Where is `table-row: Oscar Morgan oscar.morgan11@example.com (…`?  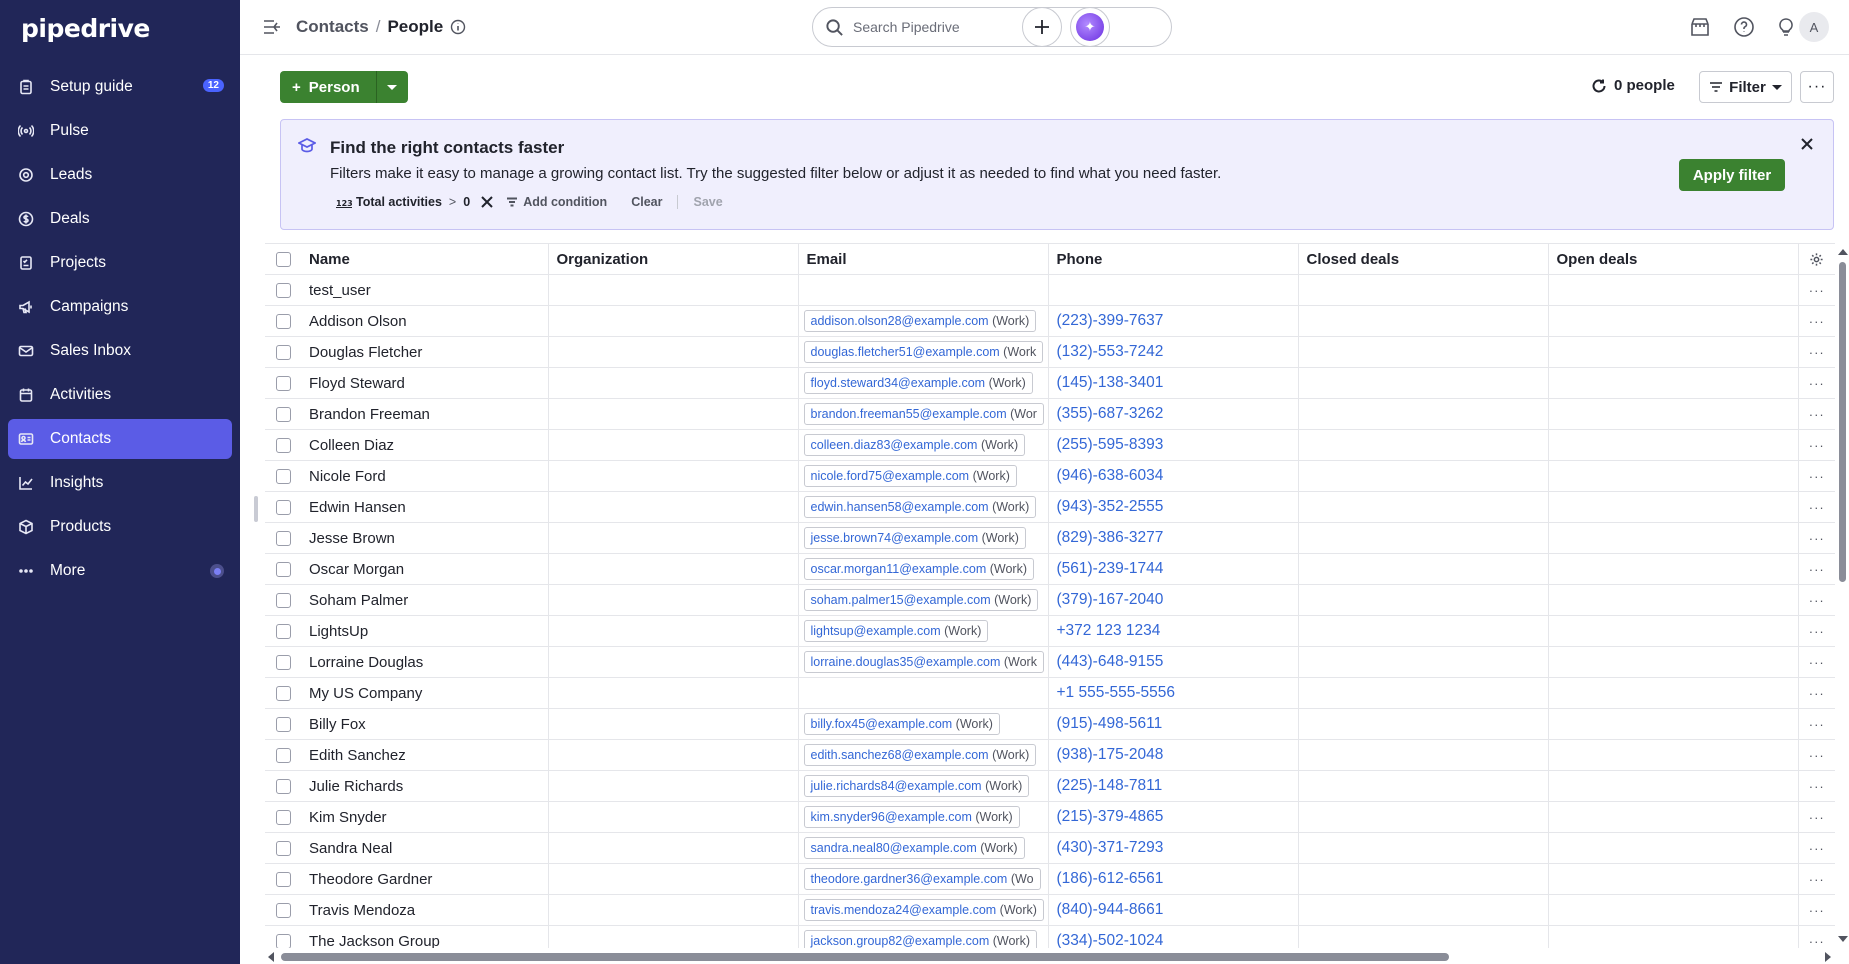
table-row: Oscar Morgan oscar.morgan11@example.com (… is located at coordinates (1050, 569).